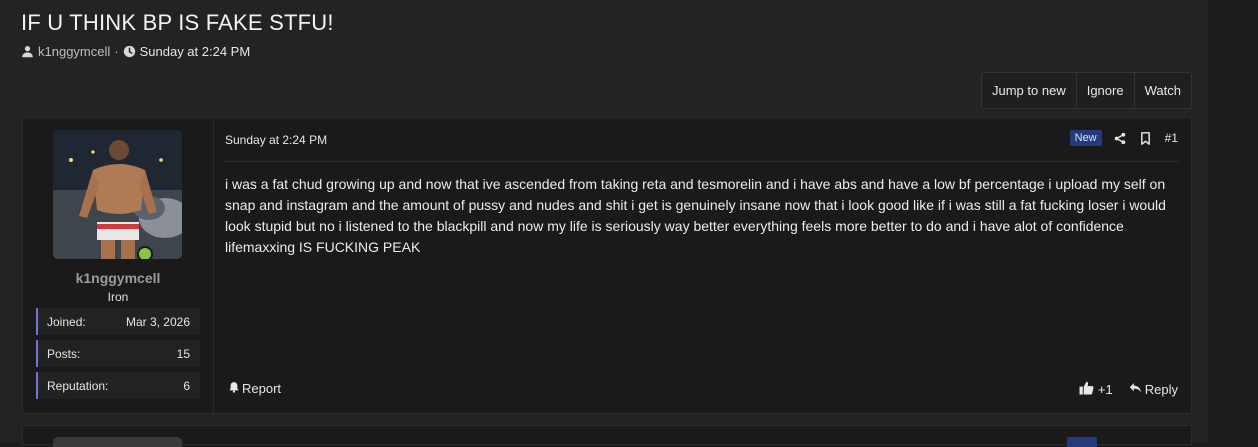 Image resolution: width=1258 pixels, height=447 pixels. I want to click on stat-joined: Joined: Mar 3, 2026, so click(118, 321).